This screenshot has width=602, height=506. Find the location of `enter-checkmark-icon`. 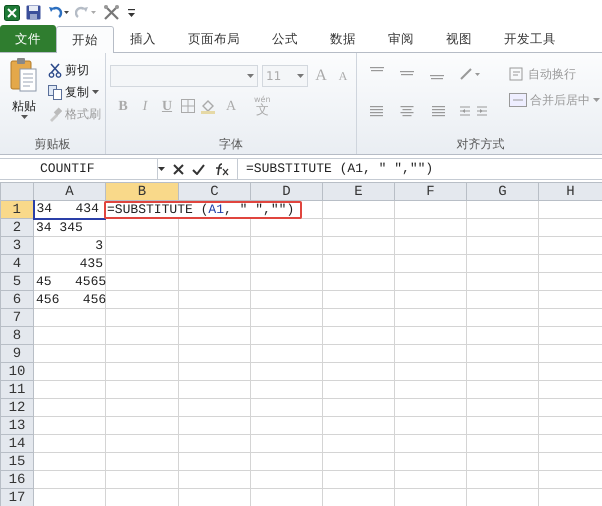

enter-checkmark-icon is located at coordinates (198, 169).